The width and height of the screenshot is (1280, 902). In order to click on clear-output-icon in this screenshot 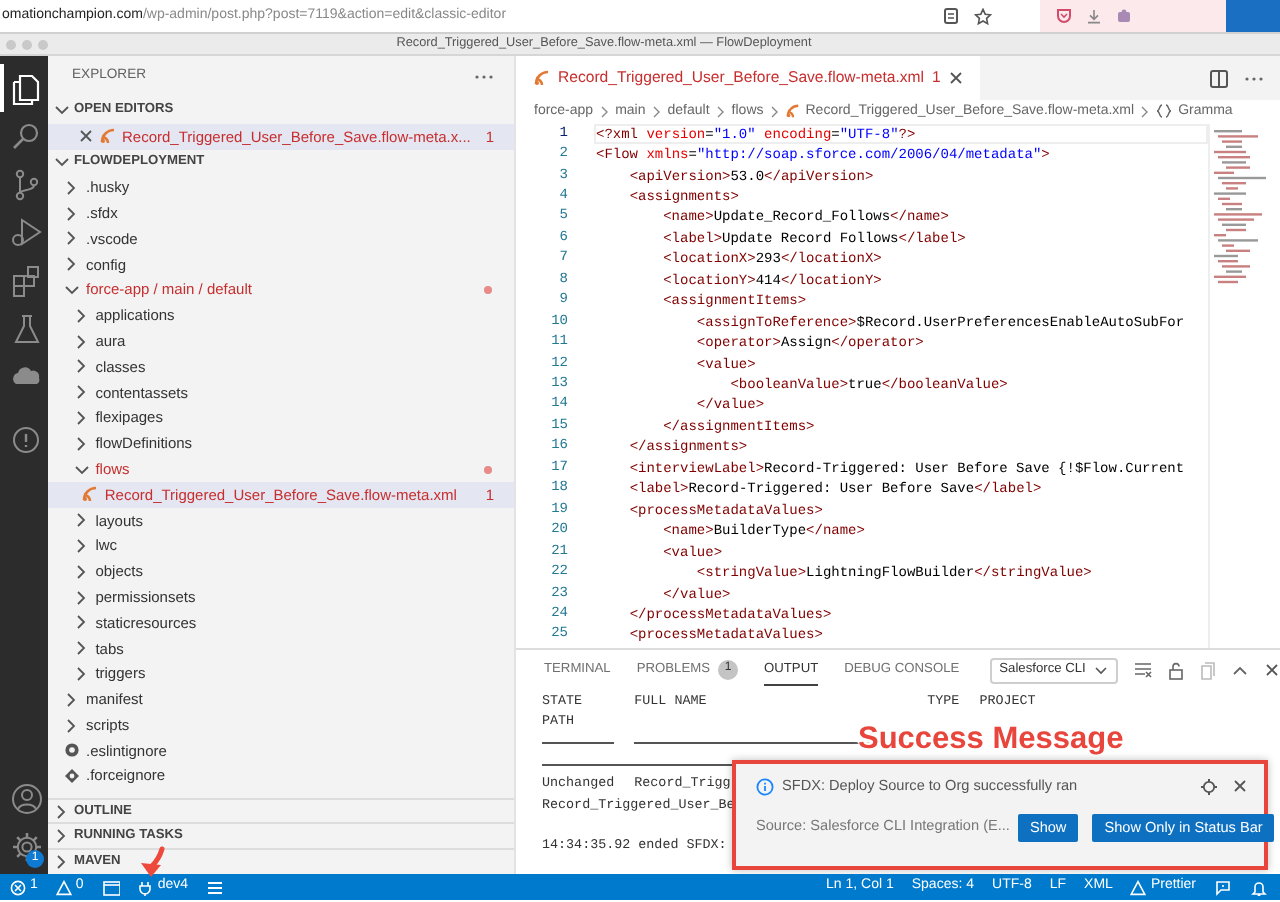, I will do `click(1143, 670)`.